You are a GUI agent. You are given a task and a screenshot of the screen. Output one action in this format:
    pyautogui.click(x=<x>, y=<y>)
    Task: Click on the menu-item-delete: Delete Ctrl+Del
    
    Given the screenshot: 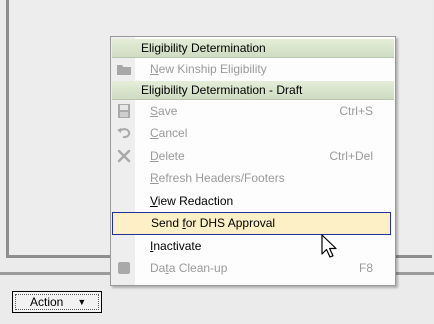 What is the action you would take?
    pyautogui.click(x=253, y=156)
    